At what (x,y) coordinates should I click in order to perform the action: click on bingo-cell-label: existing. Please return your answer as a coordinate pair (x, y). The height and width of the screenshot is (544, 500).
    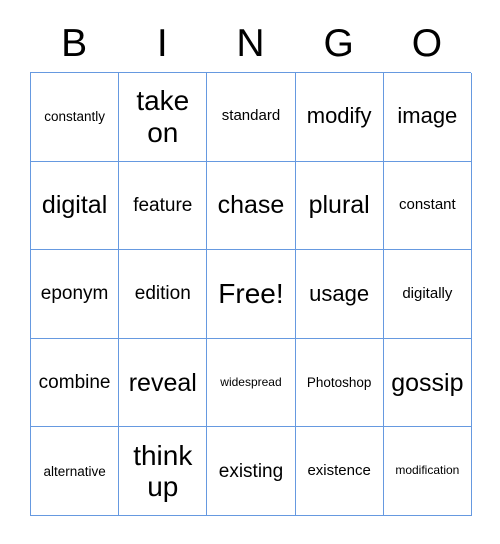
    Looking at the image, I should click on (251, 471).